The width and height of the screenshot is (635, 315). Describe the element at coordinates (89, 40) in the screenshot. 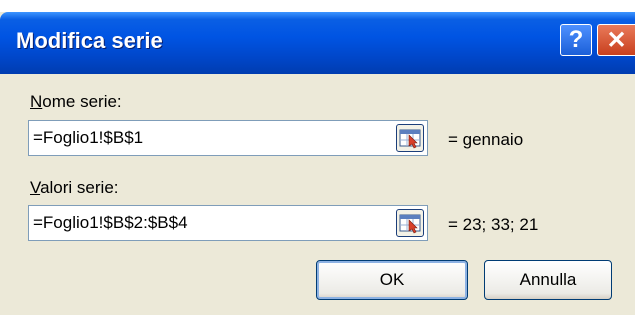

I see `dialog-title: Modifica serie` at that location.